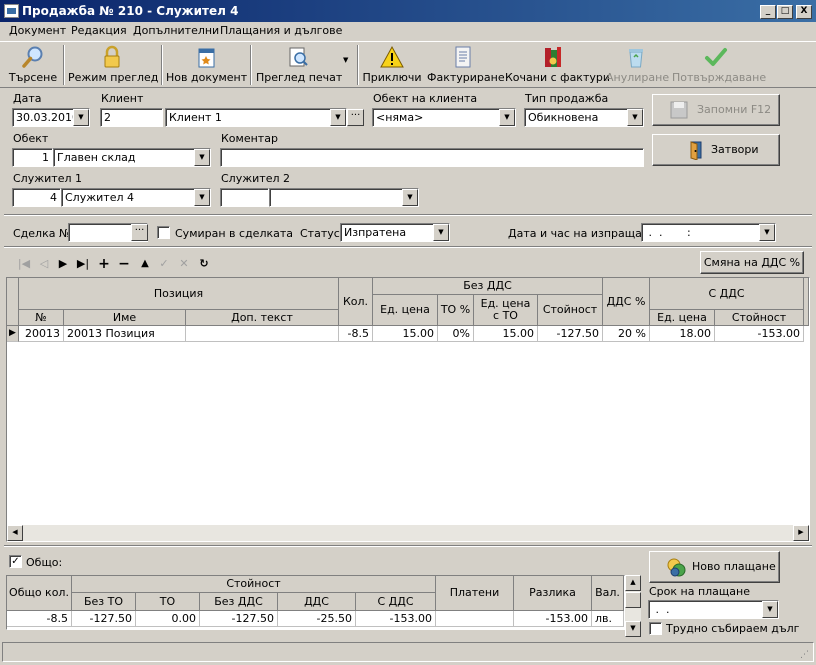 The image size is (816, 665). Describe the element at coordinates (131, 117) in the screenshot. I see `client-code-field: 2` at that location.